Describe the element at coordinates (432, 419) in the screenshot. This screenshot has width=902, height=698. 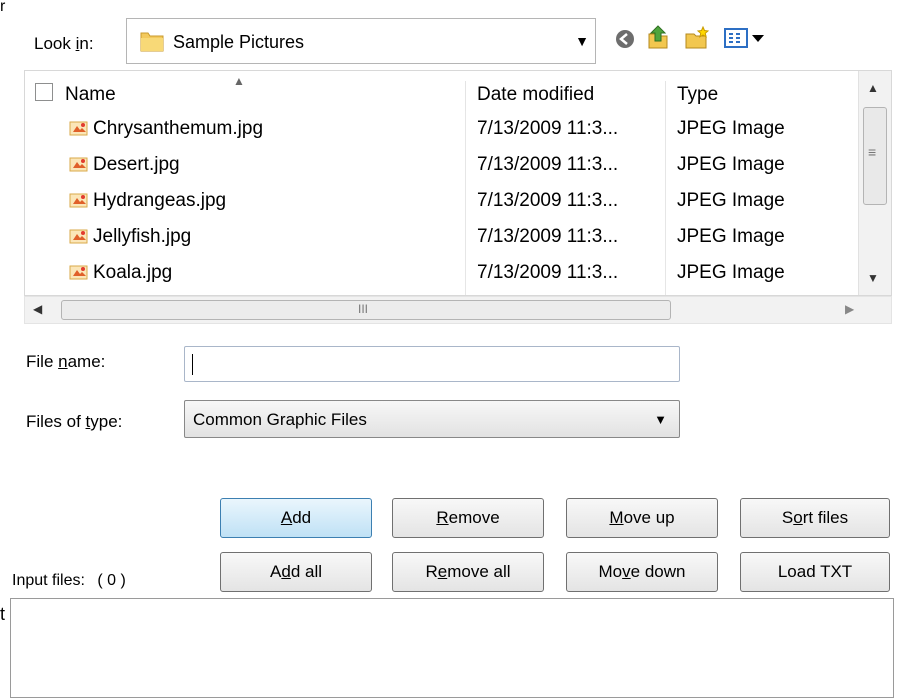
I see `files-of-type-dropdown: Common Graphic Files ▼` at that location.